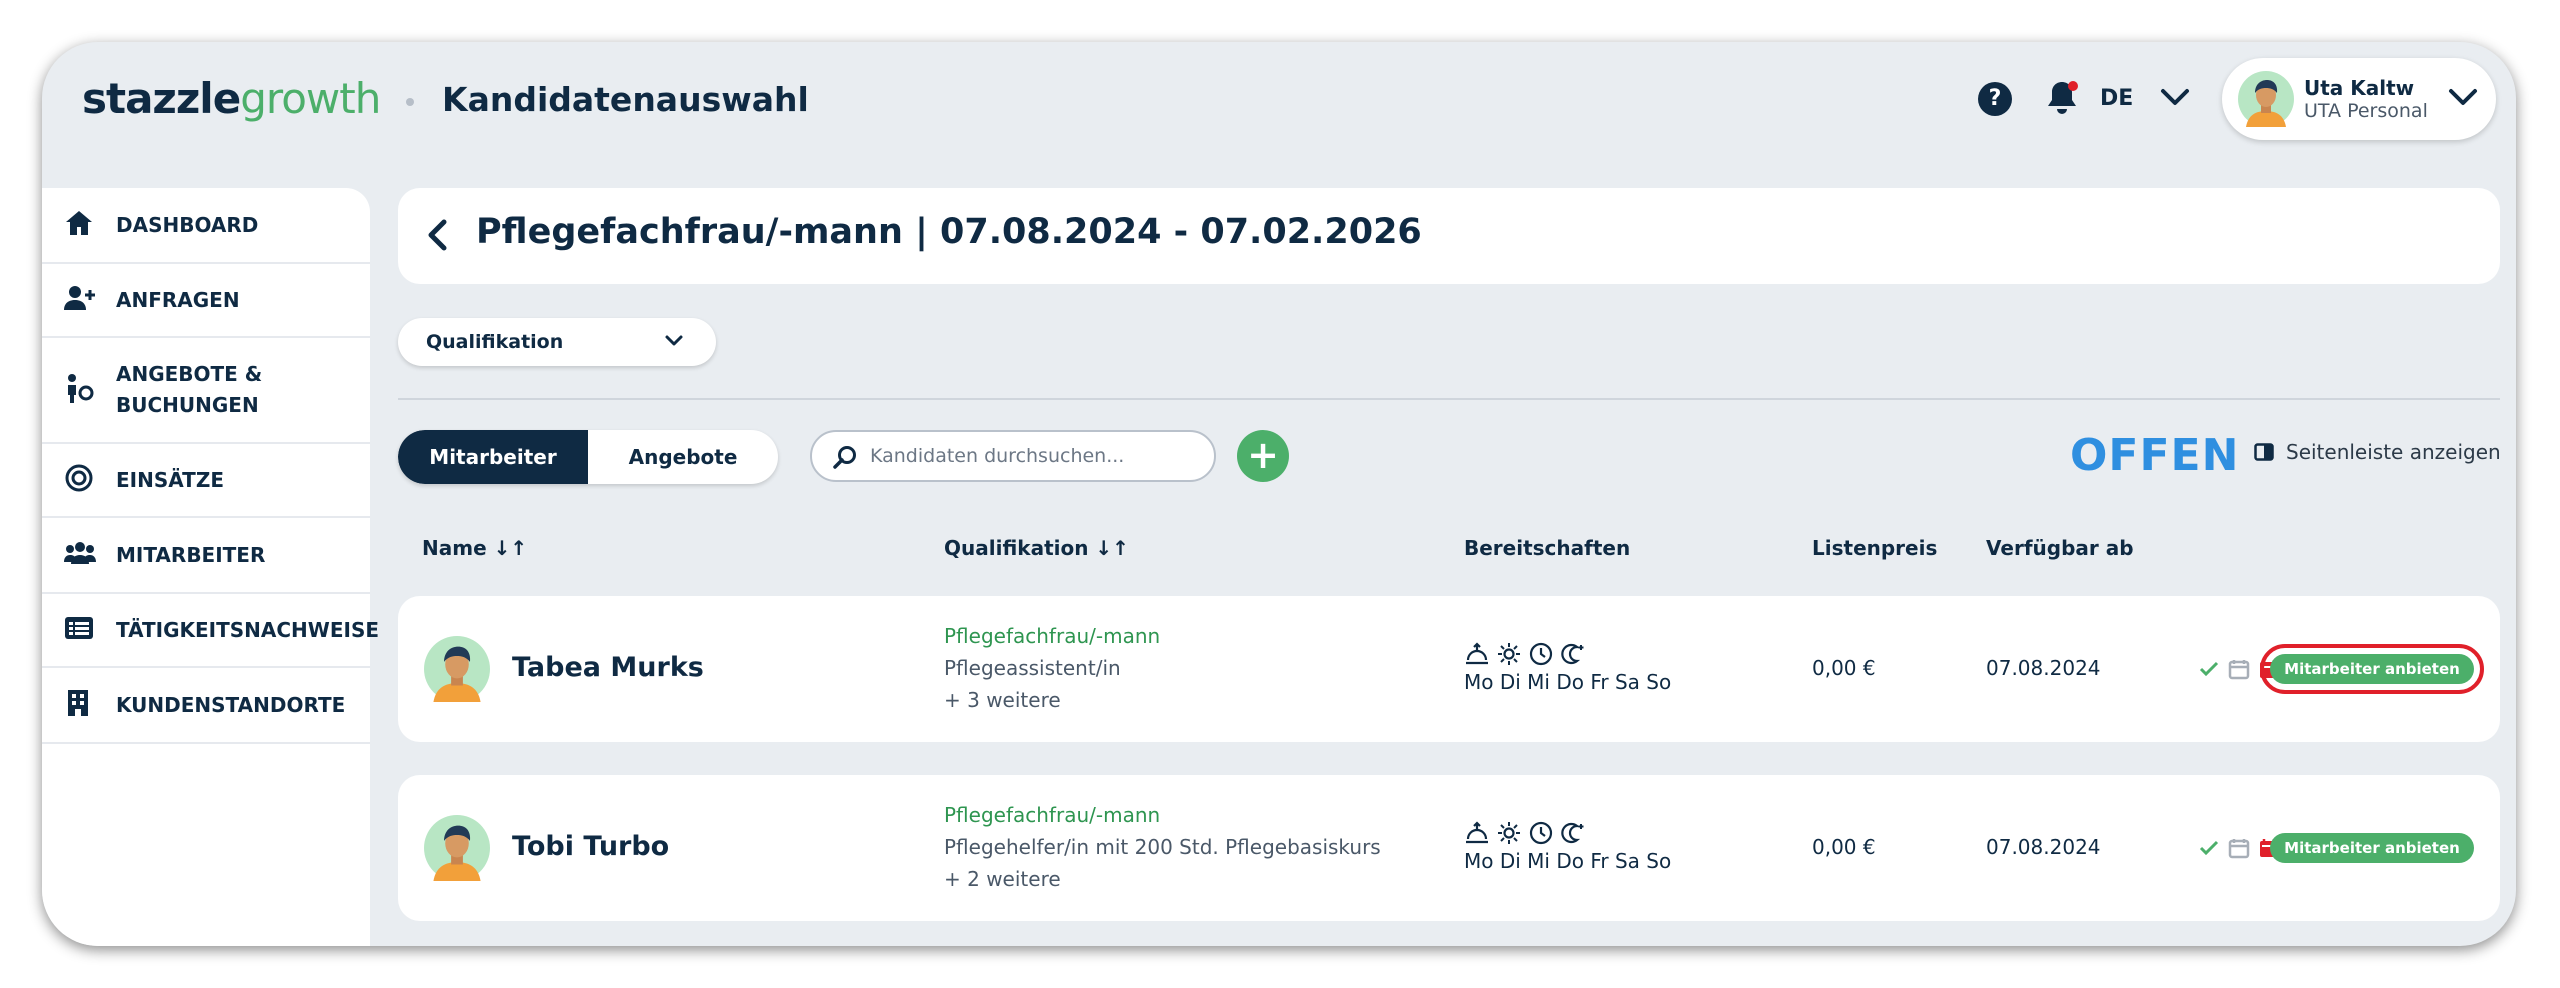  What do you see at coordinates (474, 548) in the screenshot?
I see `column-header-name: Name ↓↑` at bounding box center [474, 548].